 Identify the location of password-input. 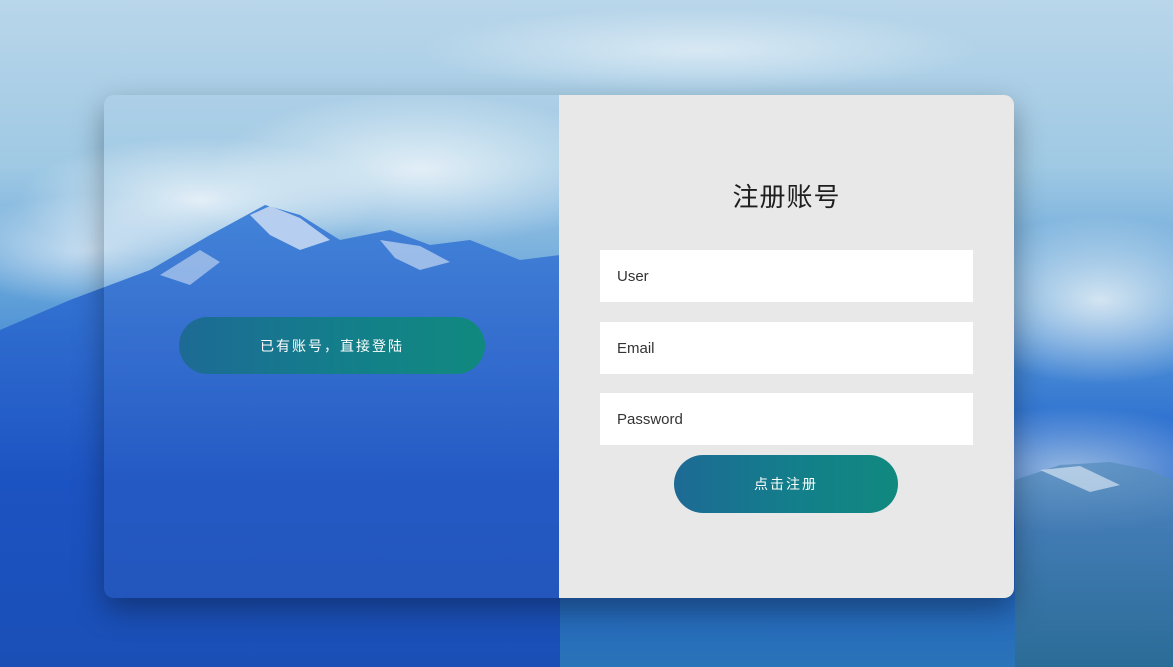
(786, 419).